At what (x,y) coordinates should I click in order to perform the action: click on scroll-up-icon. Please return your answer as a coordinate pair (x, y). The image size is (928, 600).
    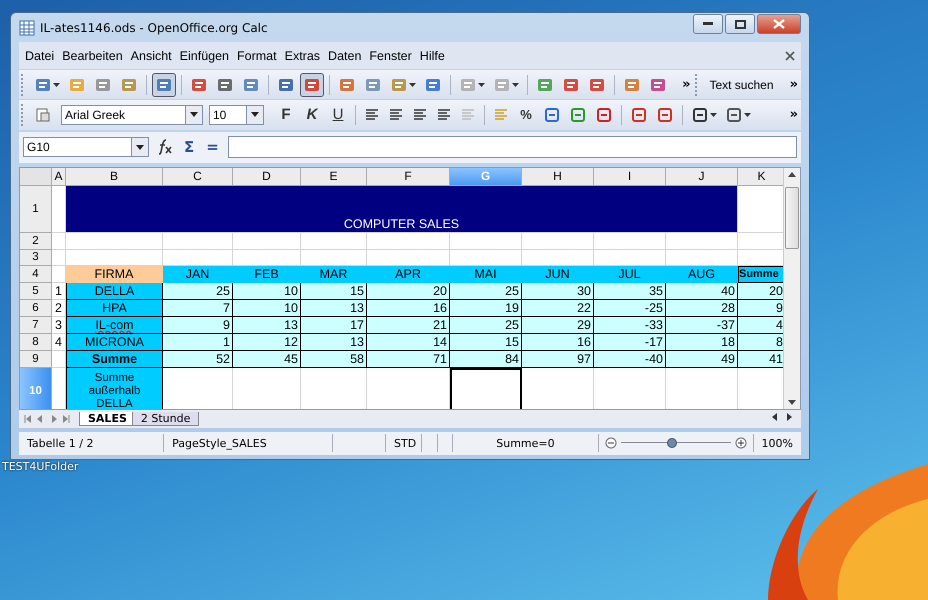
    Looking at the image, I should click on (792, 174).